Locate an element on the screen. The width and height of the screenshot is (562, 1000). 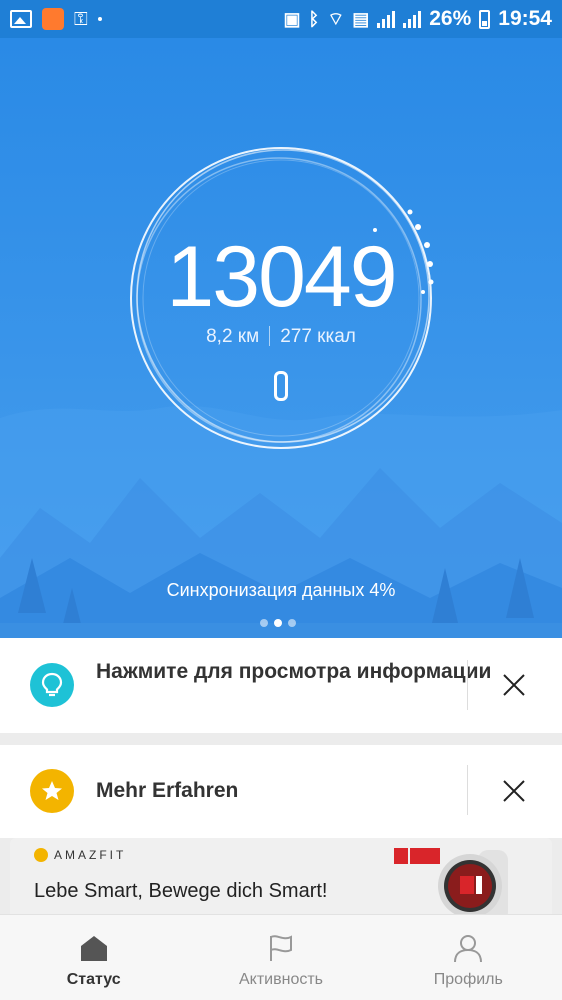
wifi-icon: ⌔ is located at coordinates (336, 18).